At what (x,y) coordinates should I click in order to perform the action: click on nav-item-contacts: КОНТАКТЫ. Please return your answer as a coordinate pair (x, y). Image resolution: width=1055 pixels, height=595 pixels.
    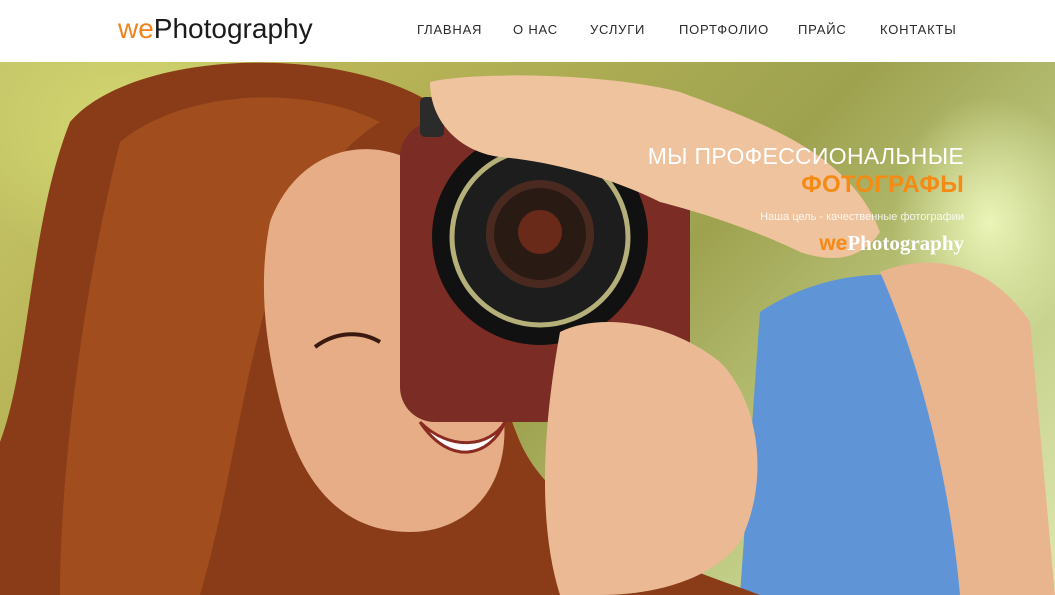
    Looking at the image, I should click on (918, 30).